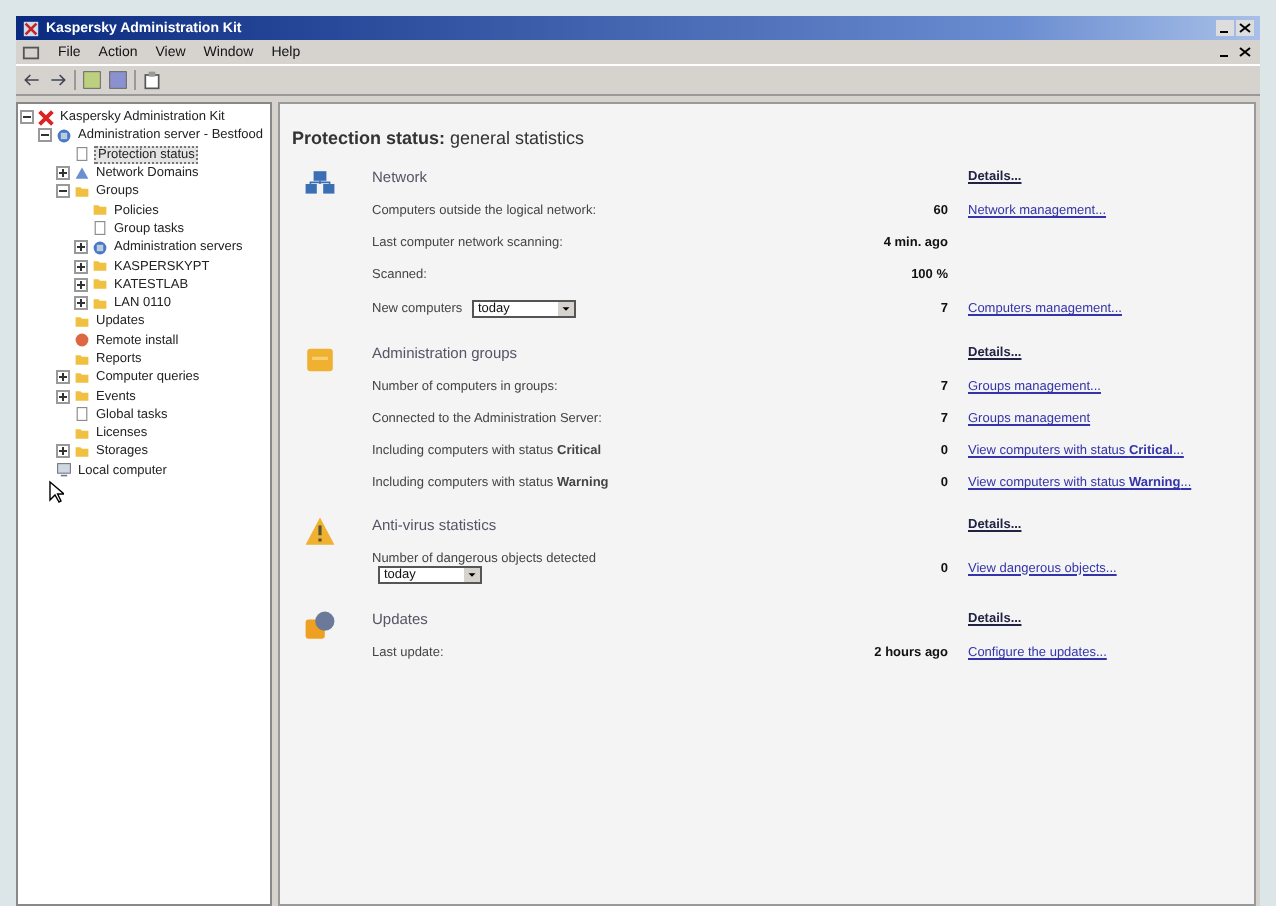 This screenshot has height=906, width=1276. What do you see at coordinates (64, 470) in the screenshot?
I see `computer-icon` at bounding box center [64, 470].